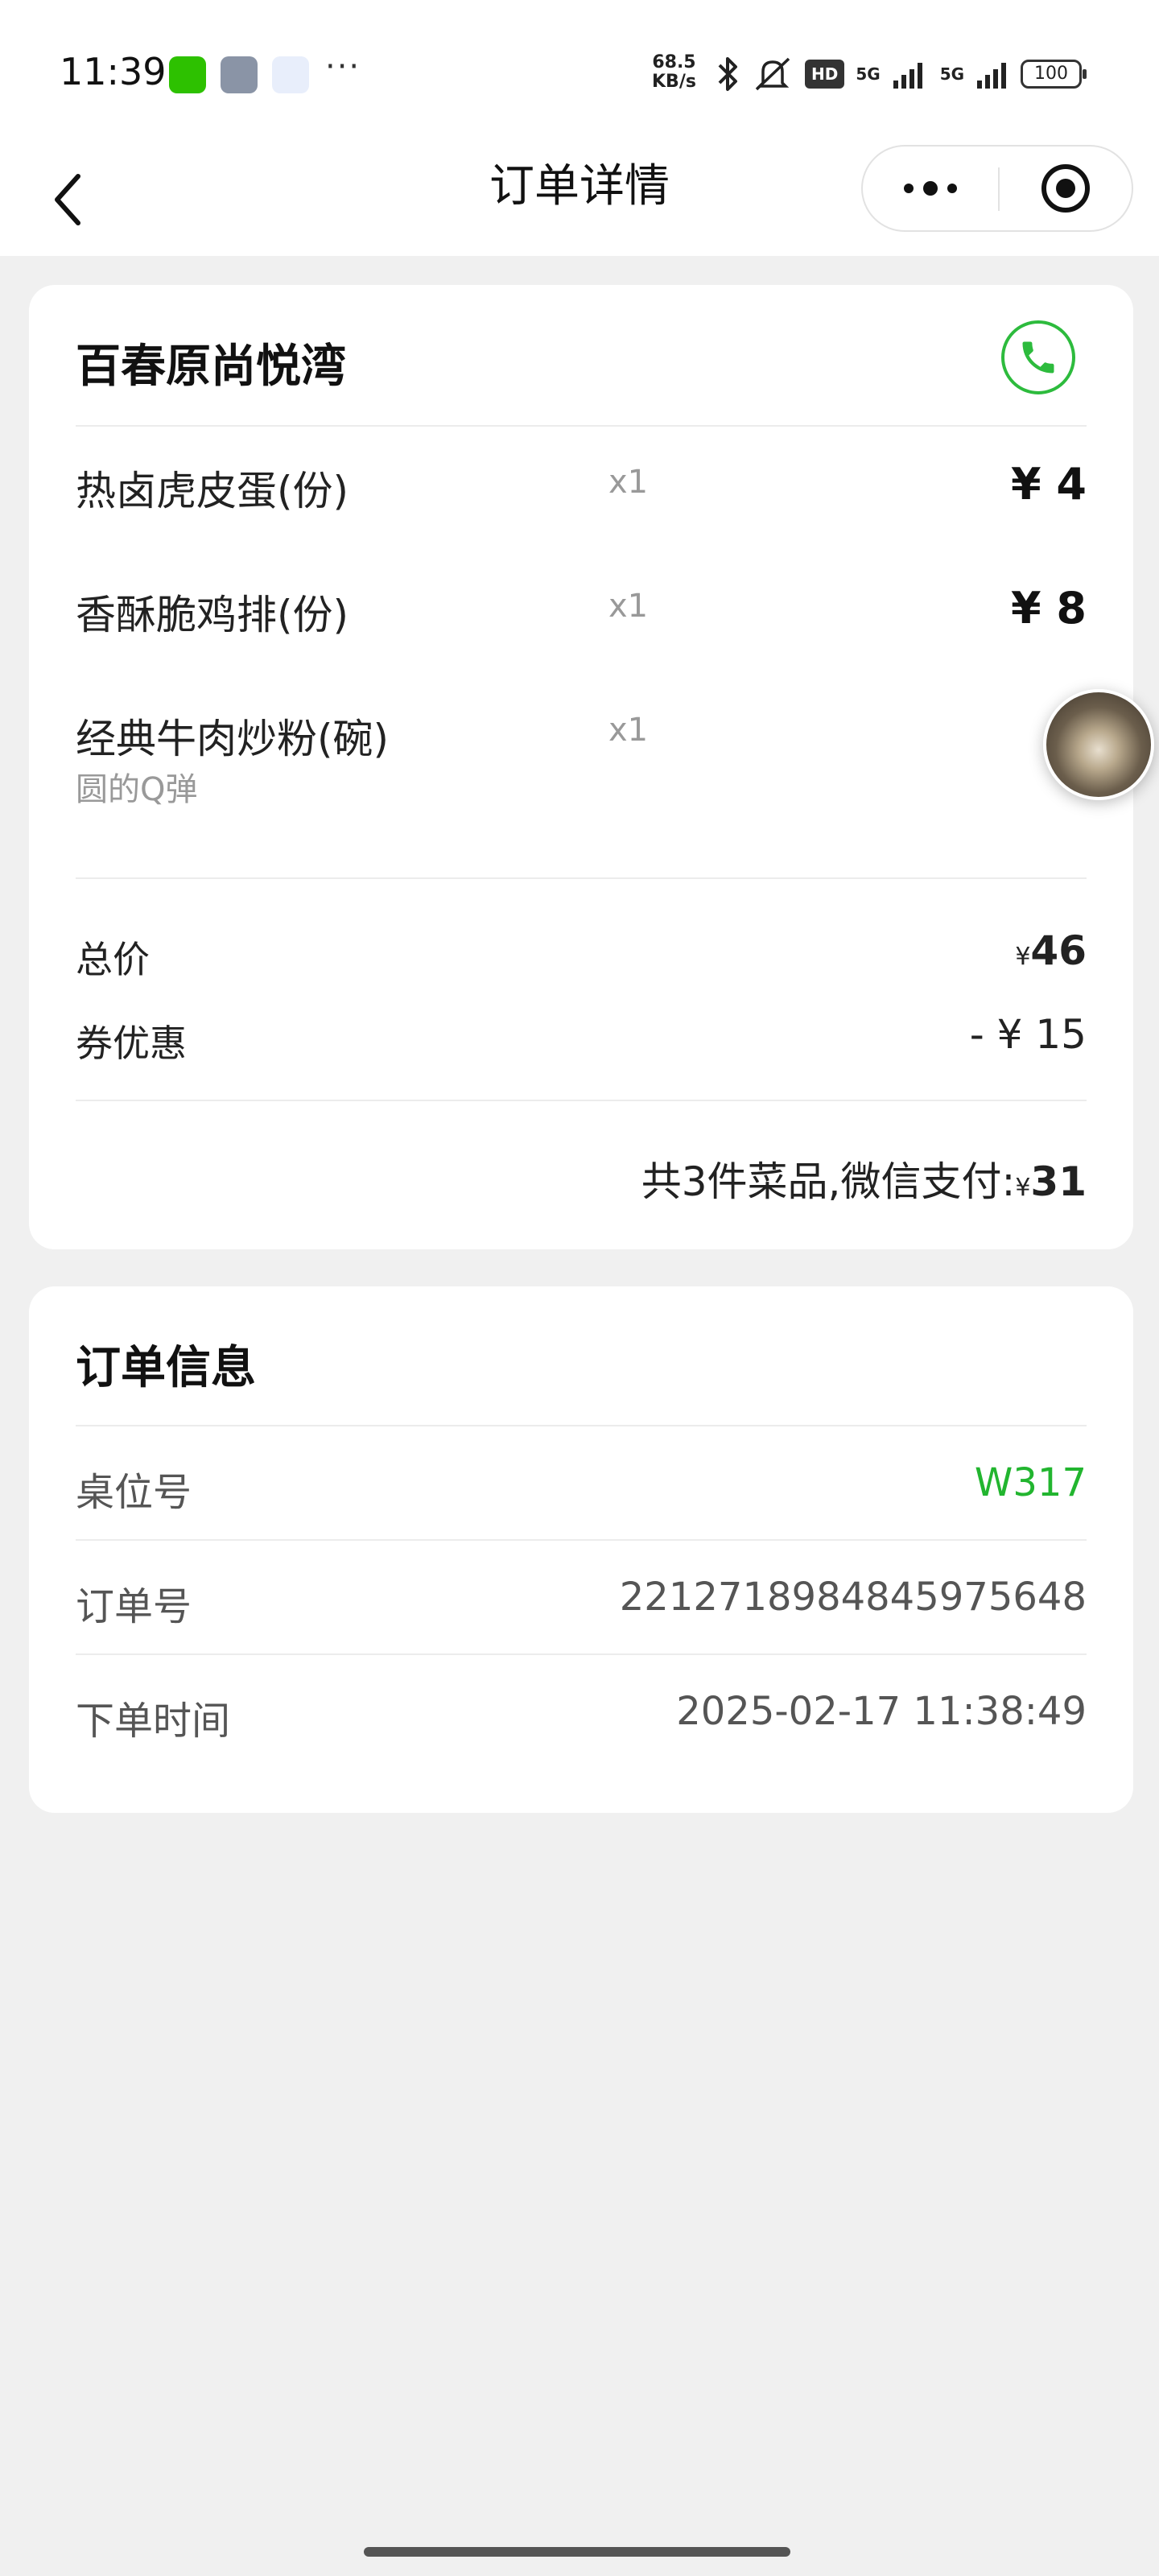 The width and height of the screenshot is (1159, 2576). Describe the element at coordinates (1049, 608) in the screenshot. I see `item-price: ¥ 8` at that location.